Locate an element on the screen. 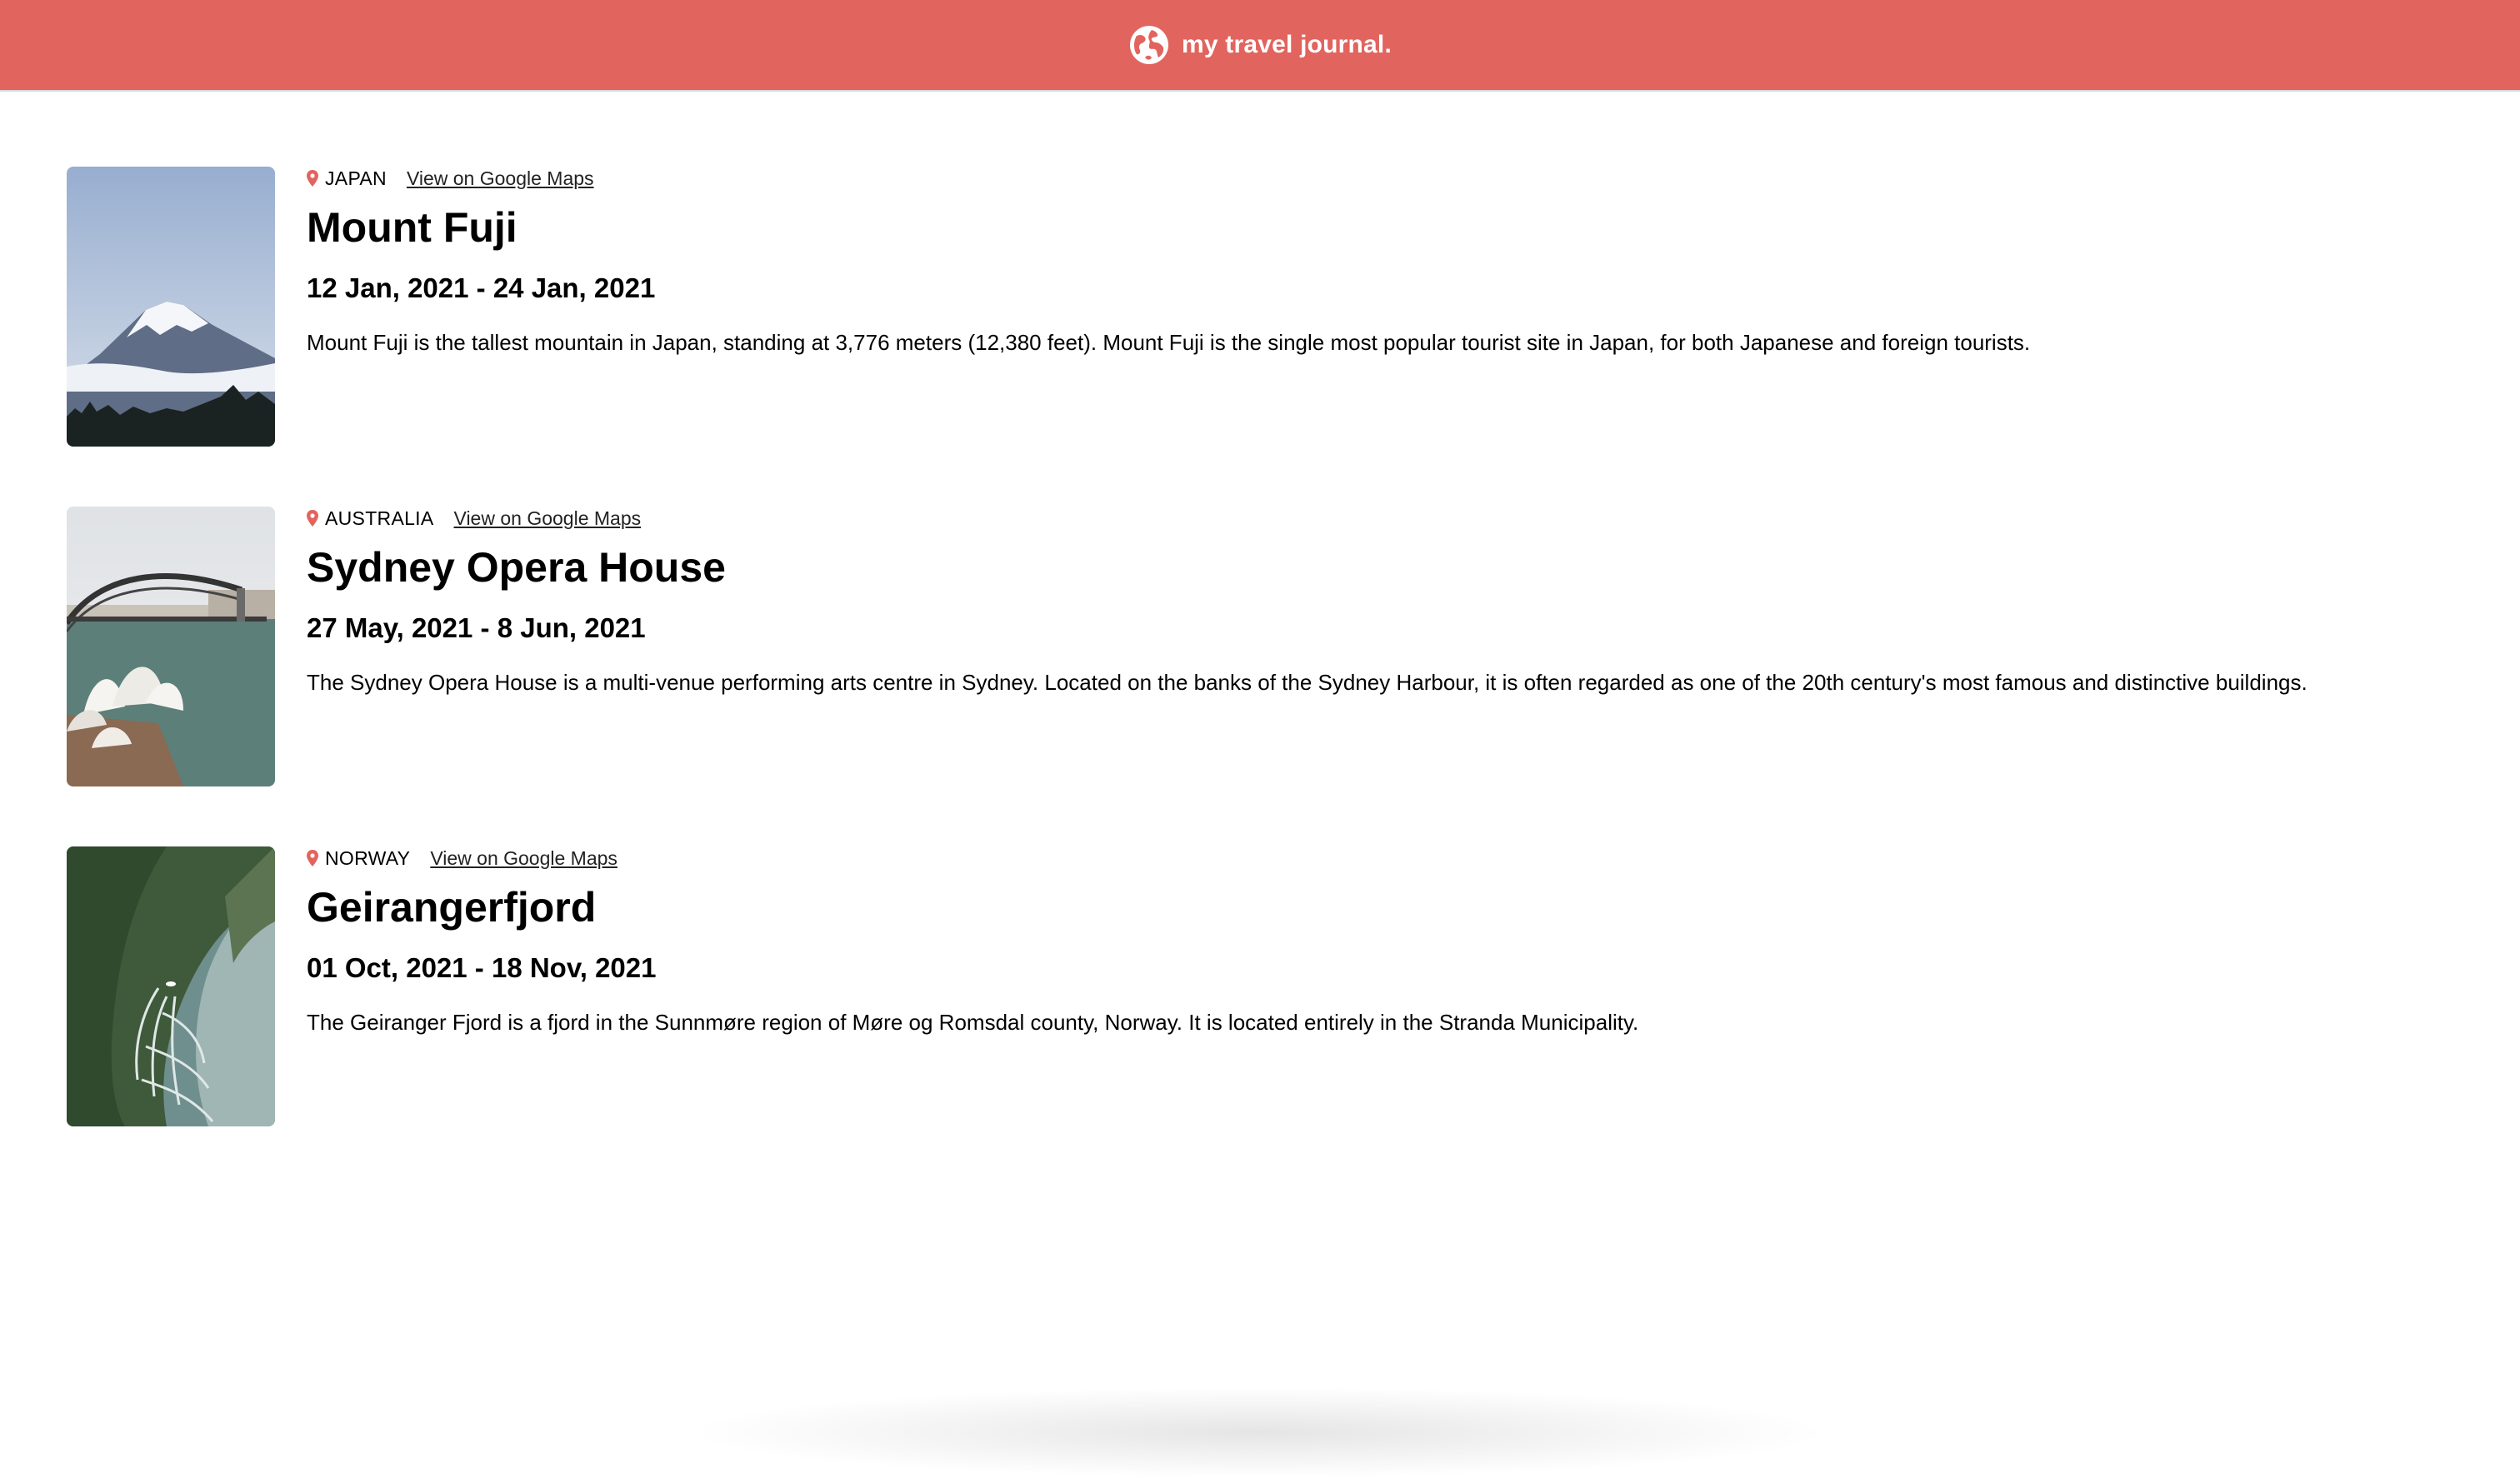 Image resolution: width=2520 pixels, height=1478 pixels. app-header: my travel journal. is located at coordinates (1260, 46).